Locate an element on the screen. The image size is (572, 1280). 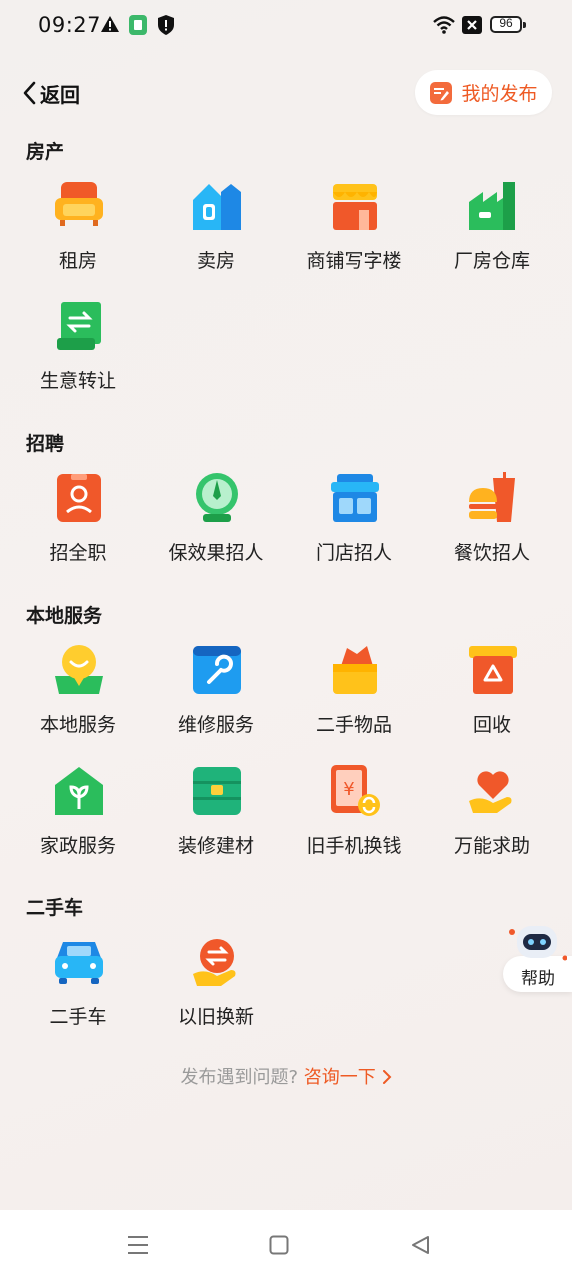
system-navbar is located at coordinates (286, 1245).